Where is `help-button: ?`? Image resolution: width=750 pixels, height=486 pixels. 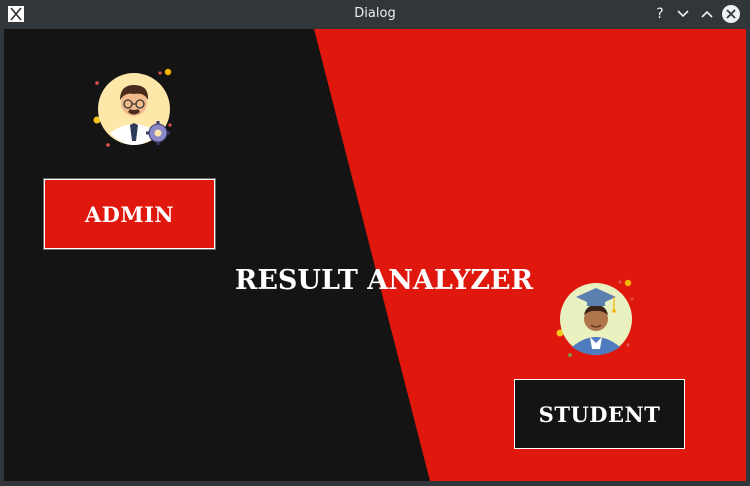
help-button: ? is located at coordinates (660, 14).